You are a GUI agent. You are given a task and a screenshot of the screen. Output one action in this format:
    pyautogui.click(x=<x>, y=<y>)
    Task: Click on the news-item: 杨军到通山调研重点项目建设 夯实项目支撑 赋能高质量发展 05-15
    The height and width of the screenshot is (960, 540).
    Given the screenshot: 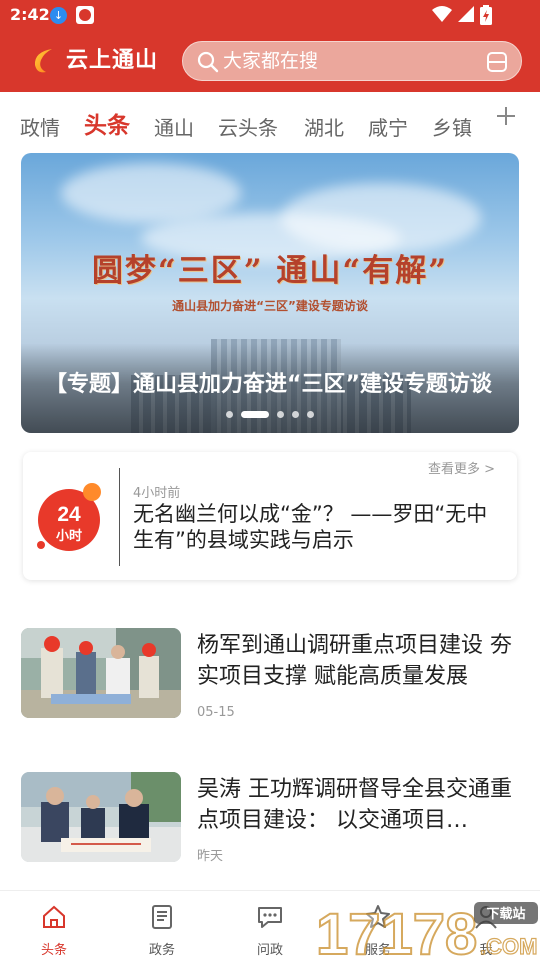 What is the action you would take?
    pyautogui.click(x=270, y=674)
    